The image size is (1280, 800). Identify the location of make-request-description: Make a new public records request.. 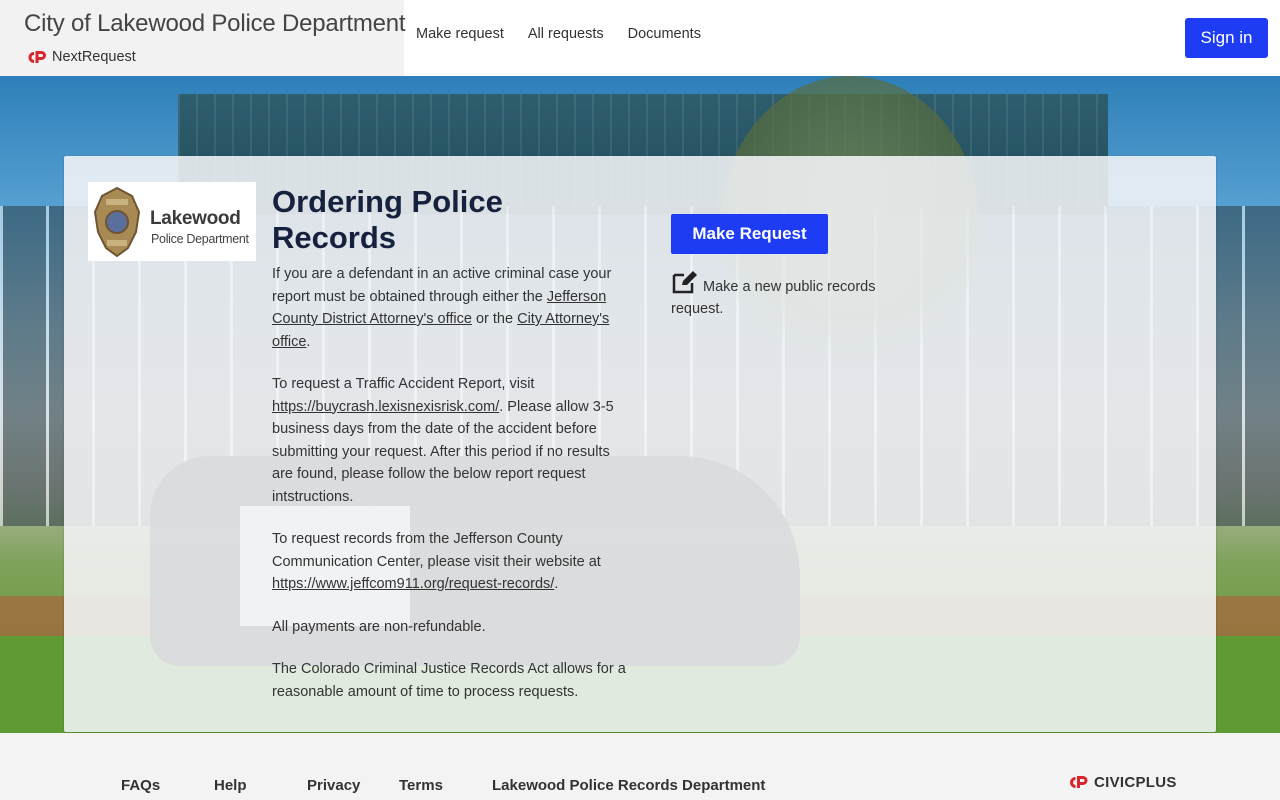
(786, 295).